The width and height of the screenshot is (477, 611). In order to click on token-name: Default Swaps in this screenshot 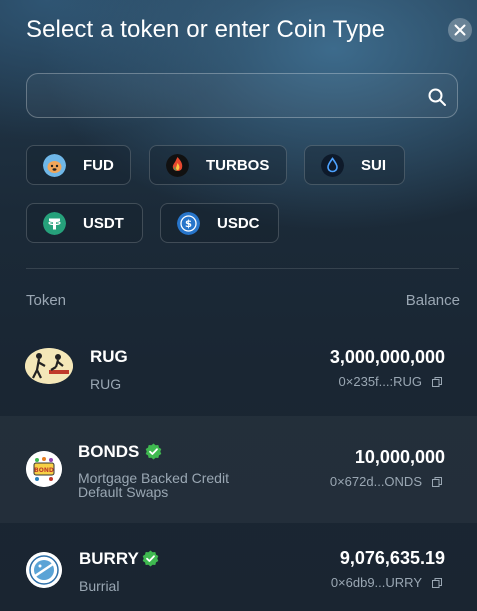, I will do `click(123, 492)`.